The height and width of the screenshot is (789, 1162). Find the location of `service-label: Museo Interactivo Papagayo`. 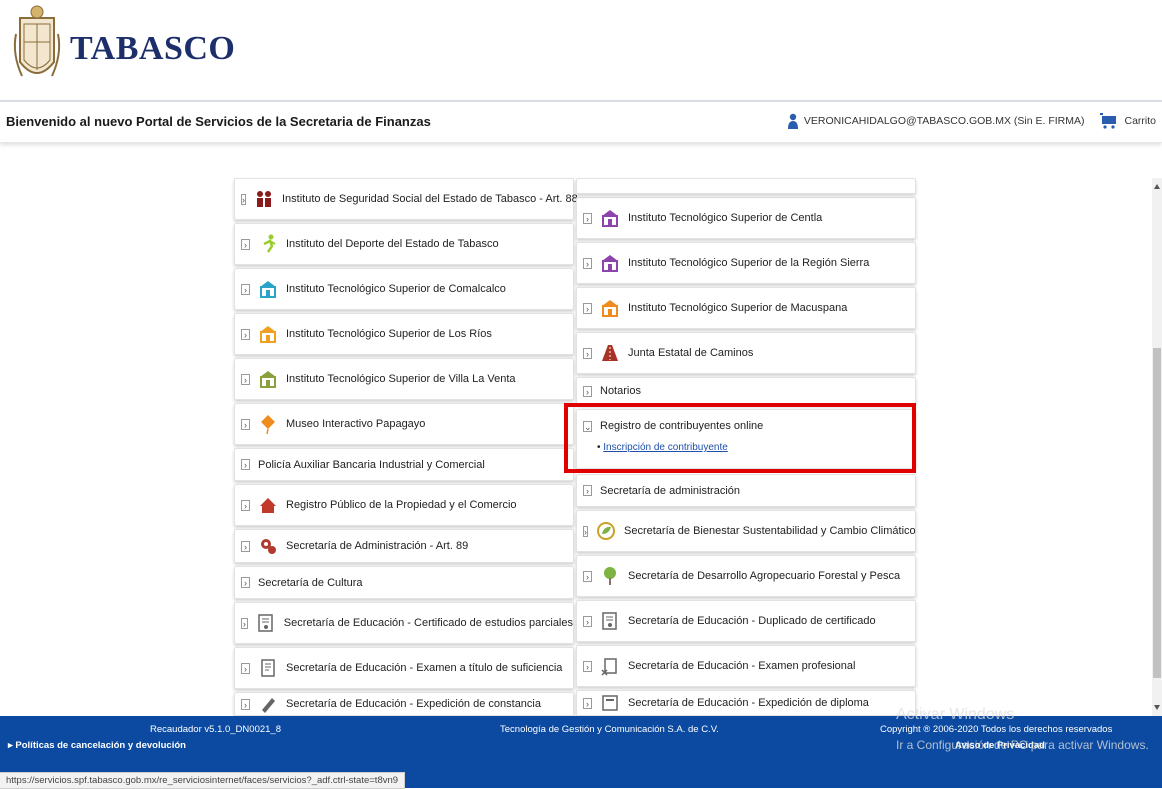

service-label: Museo Interactivo Papagayo is located at coordinates (355, 424).